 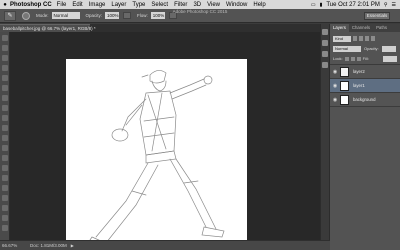 I want to click on clock: Tue Oct 27 2:01 PM, so click(x=352, y=5).